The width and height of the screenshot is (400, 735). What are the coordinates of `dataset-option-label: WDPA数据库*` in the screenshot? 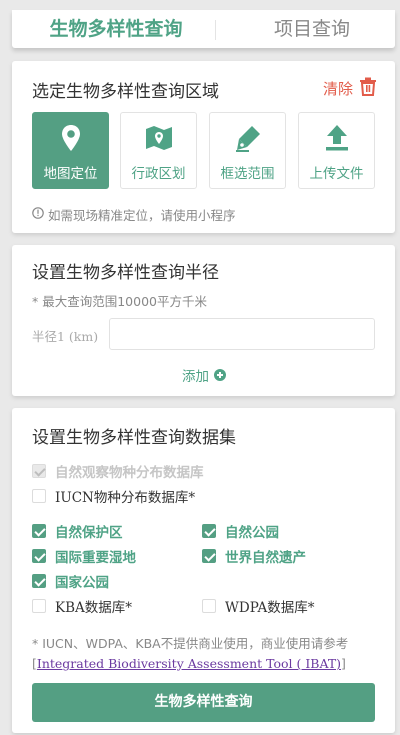 It's located at (270, 608).